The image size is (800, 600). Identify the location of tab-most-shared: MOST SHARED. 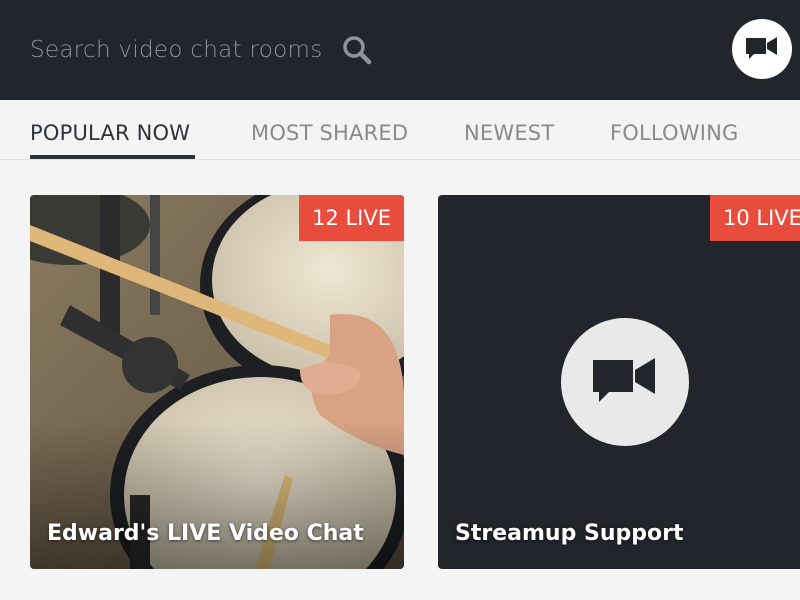
(329, 133).